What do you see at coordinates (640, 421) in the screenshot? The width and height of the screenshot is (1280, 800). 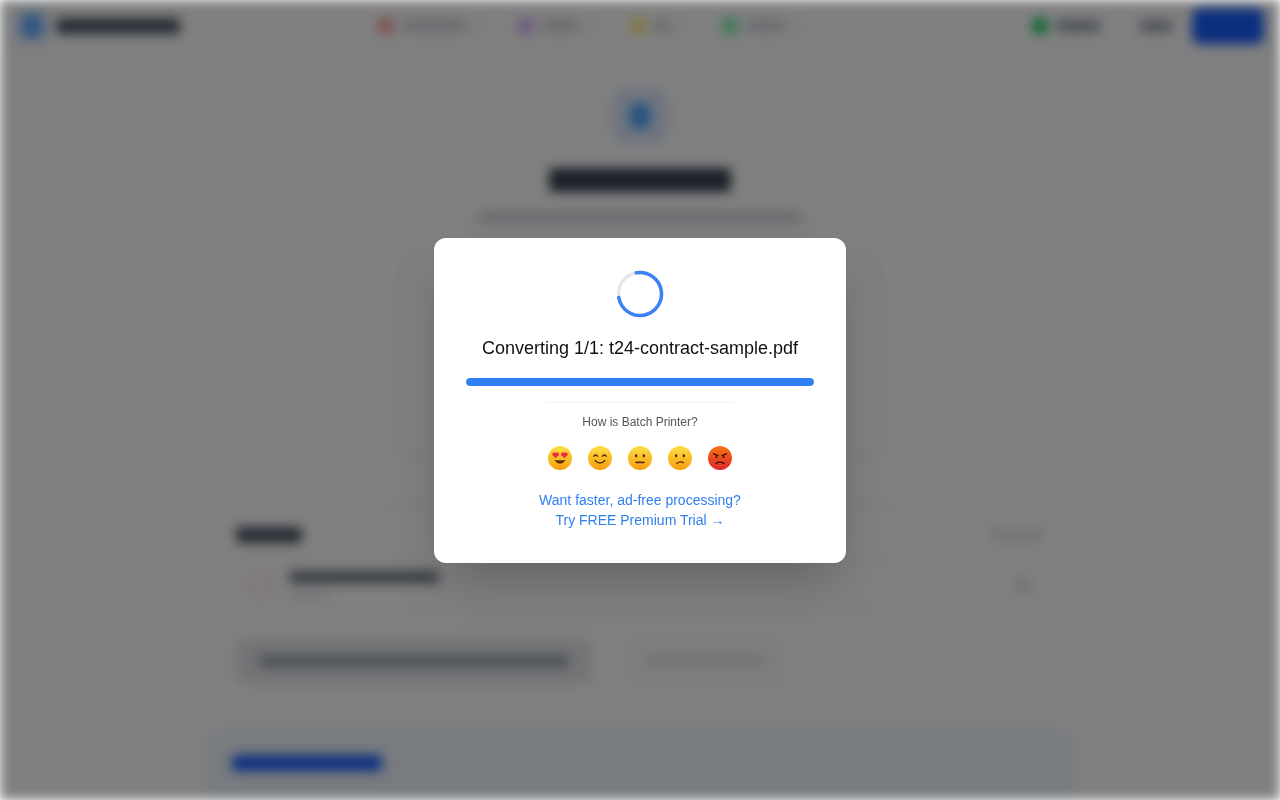 I see `feedback-question: How is Batch Printer?` at bounding box center [640, 421].